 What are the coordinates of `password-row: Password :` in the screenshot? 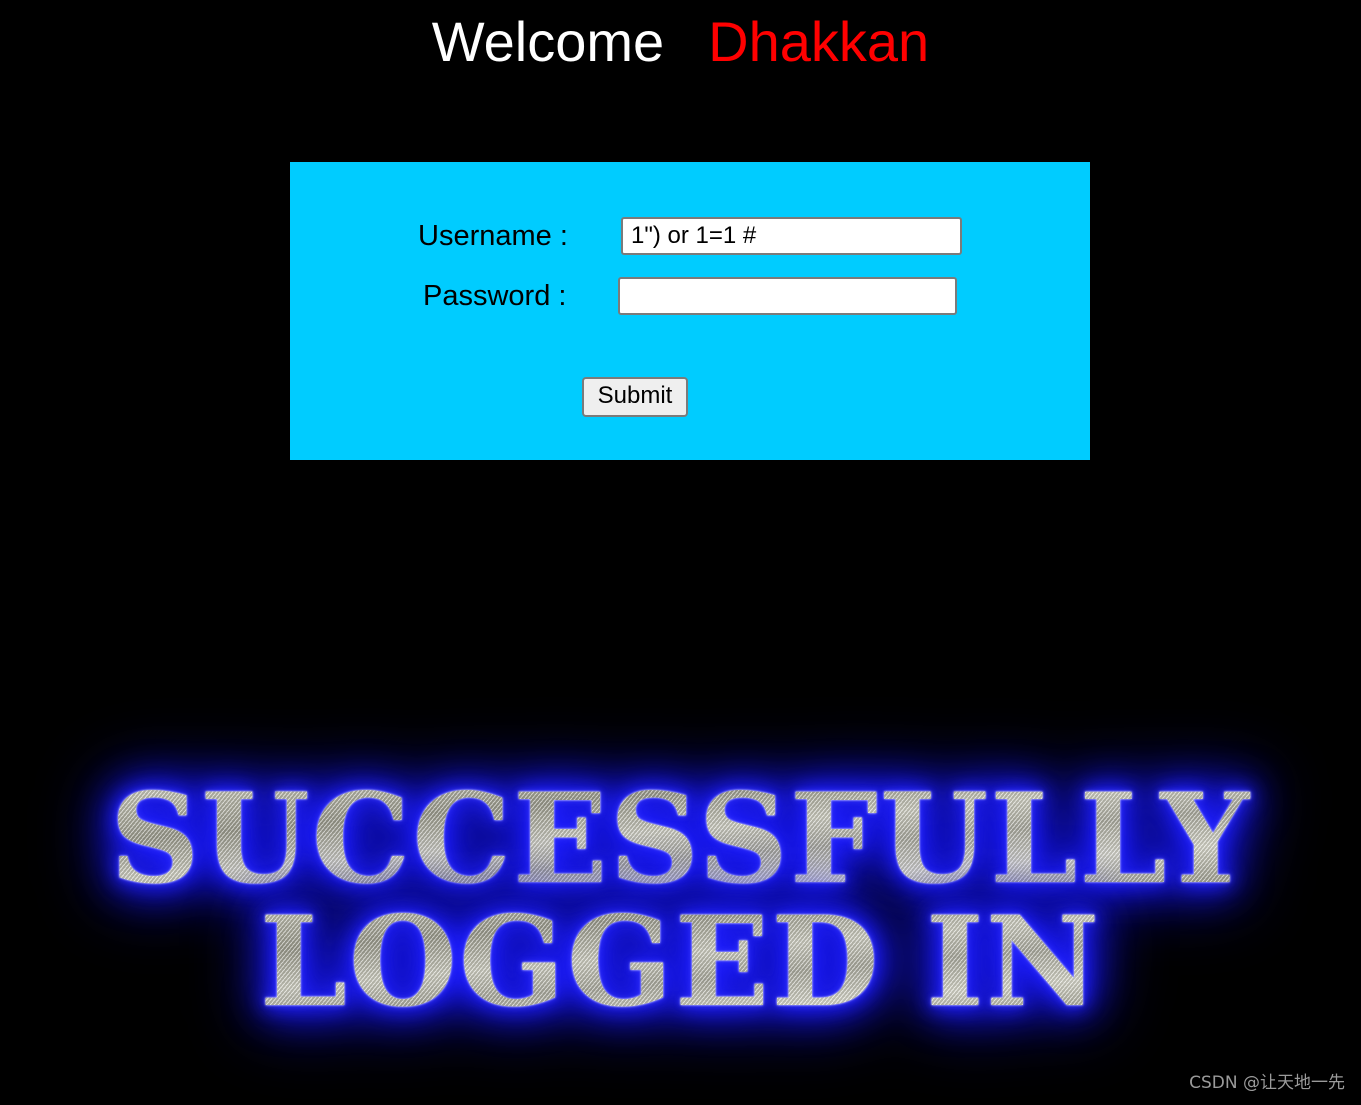 It's located at (690, 296).